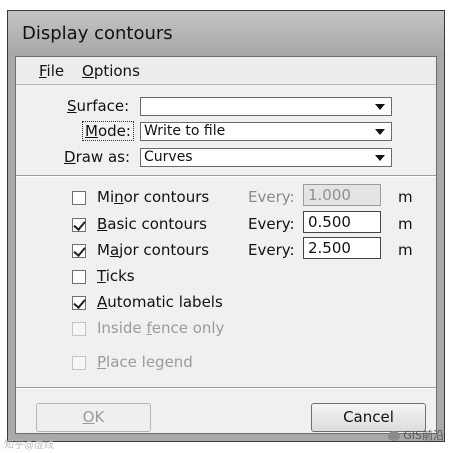 The height and width of the screenshot is (453, 456). I want to click on ok-button: OK, so click(93, 417).